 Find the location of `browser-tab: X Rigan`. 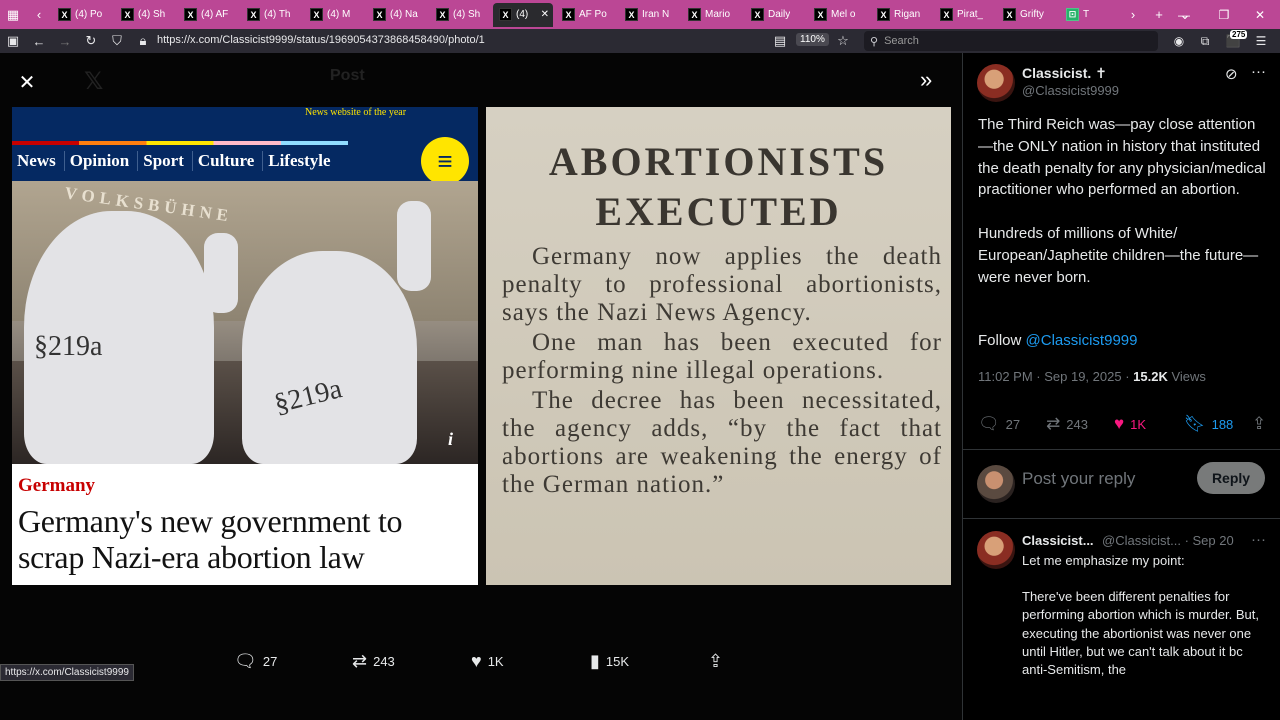

browser-tab: X Rigan is located at coordinates (901, 15).